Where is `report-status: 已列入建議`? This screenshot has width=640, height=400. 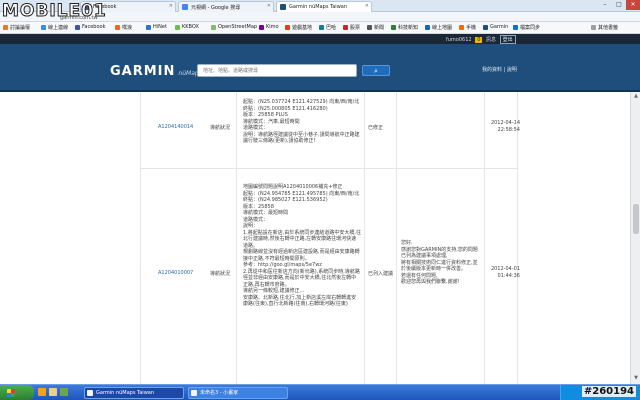 report-status: 已列入建議 is located at coordinates (381, 274).